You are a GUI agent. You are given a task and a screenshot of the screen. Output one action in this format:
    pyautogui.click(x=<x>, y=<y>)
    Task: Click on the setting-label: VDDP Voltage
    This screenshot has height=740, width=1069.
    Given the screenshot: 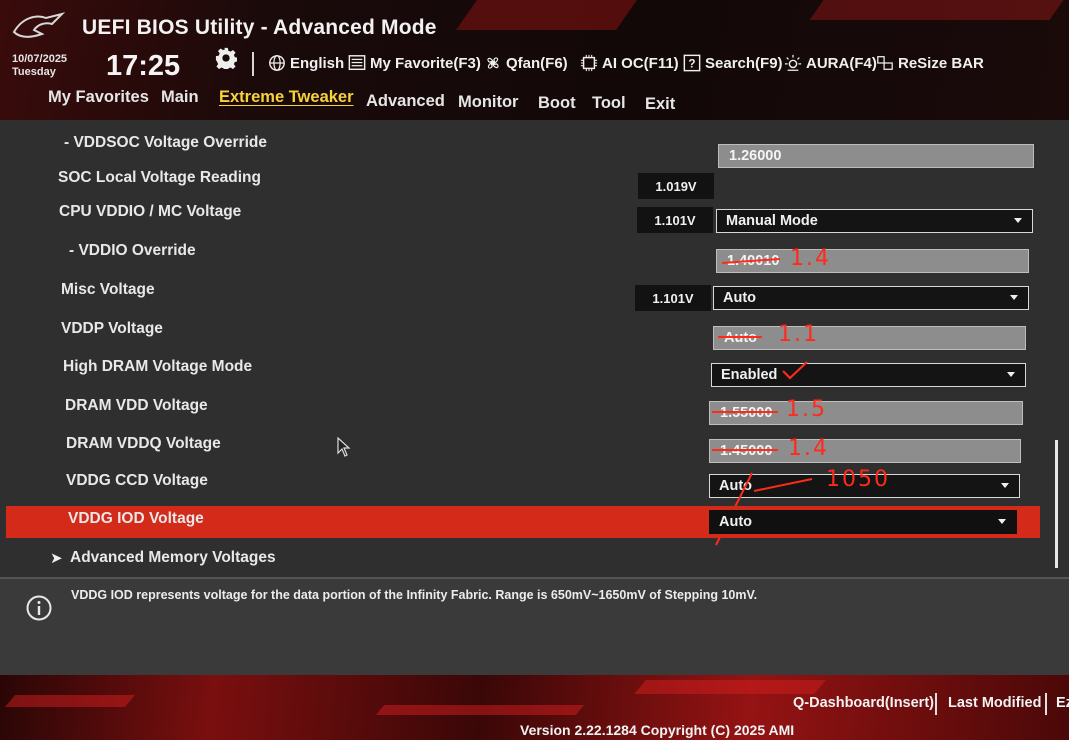 What is the action you would take?
    pyautogui.click(x=112, y=328)
    